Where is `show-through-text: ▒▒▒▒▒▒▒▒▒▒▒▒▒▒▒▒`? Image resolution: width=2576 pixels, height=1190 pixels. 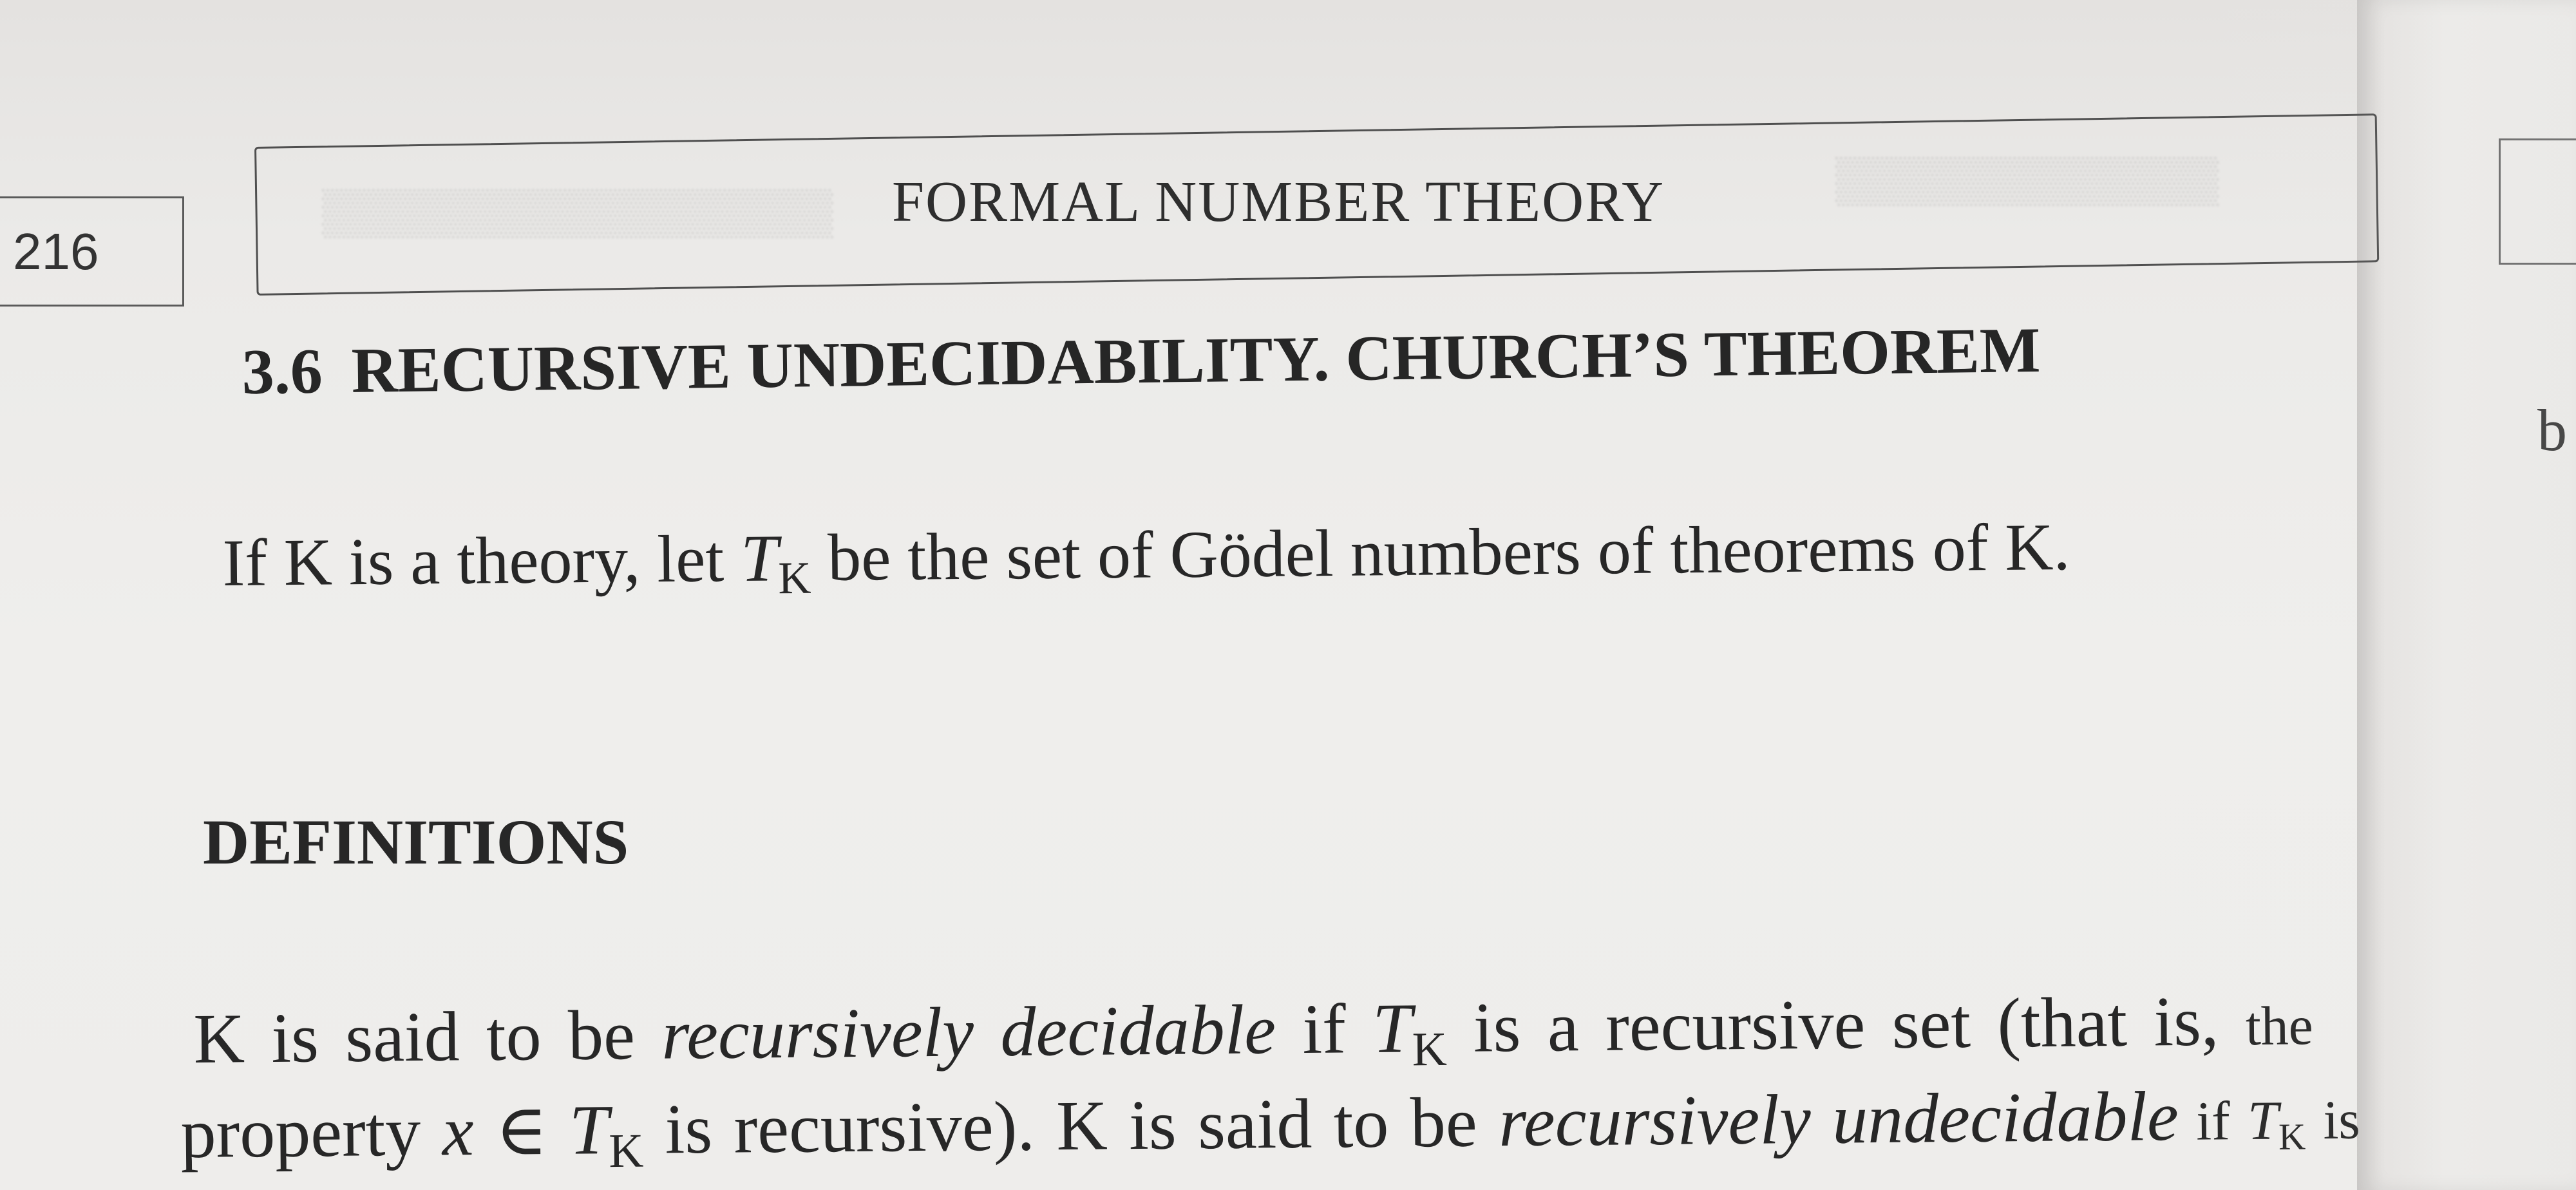 show-through-text: ▒▒▒▒▒▒▒▒▒▒▒▒▒▒▒▒ is located at coordinates (577, 212).